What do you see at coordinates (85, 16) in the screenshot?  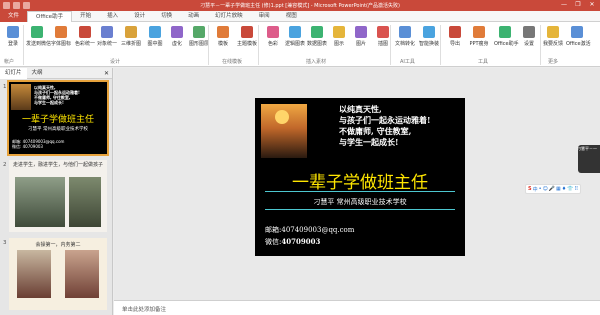 I see `tab-home: 开始` at bounding box center [85, 16].